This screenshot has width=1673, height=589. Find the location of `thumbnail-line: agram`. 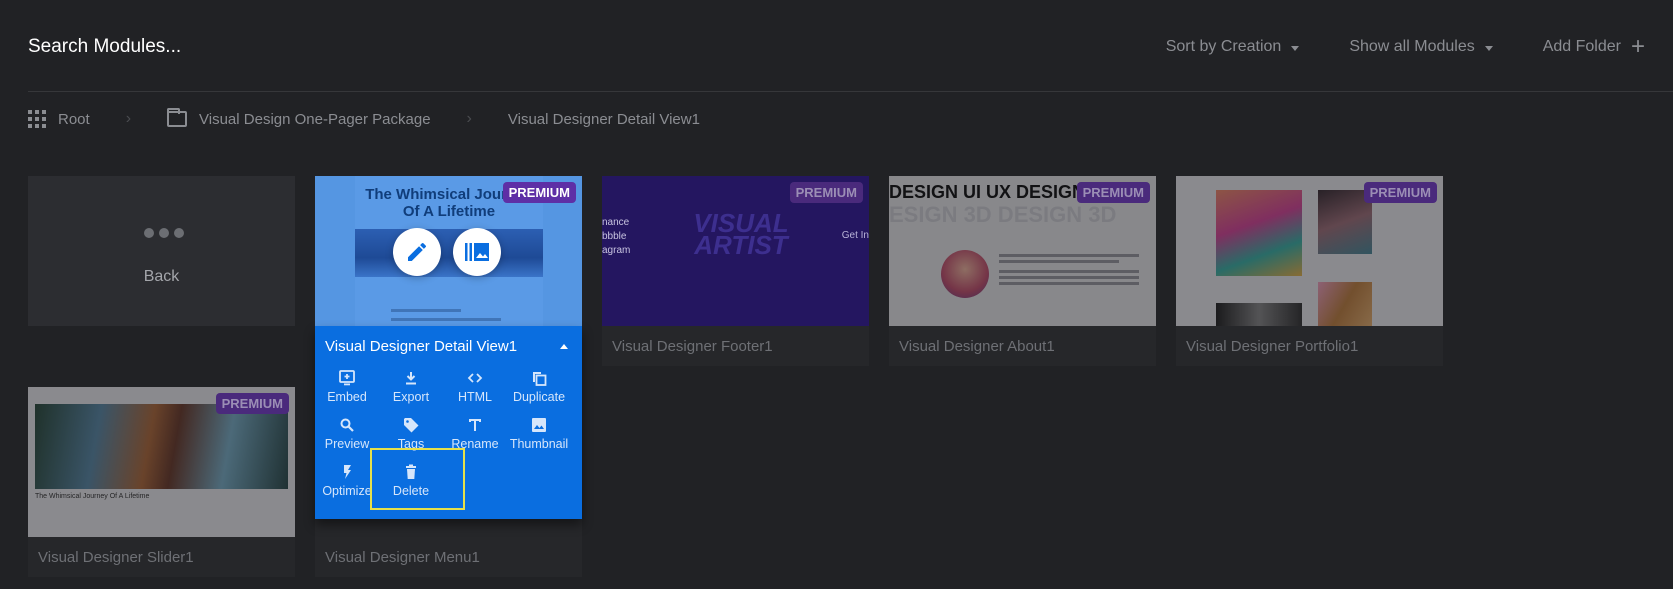

thumbnail-line: agram is located at coordinates (616, 250).